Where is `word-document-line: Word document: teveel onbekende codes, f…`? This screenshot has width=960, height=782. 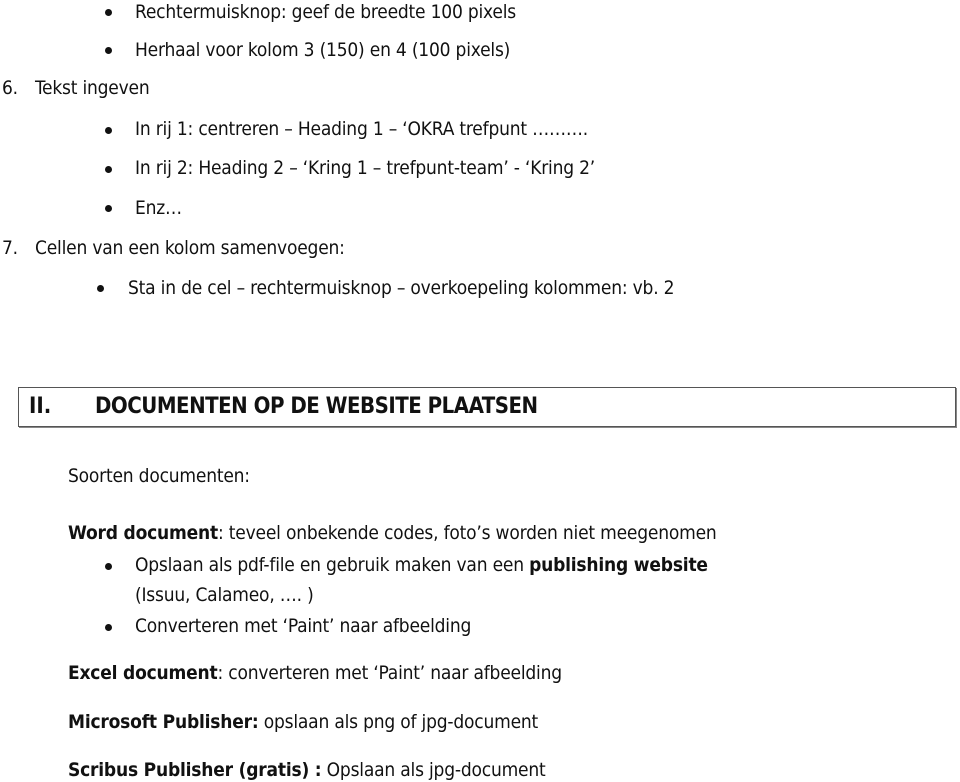
word-document-line: Word document: teveel onbekende codes, f… is located at coordinates (392, 533).